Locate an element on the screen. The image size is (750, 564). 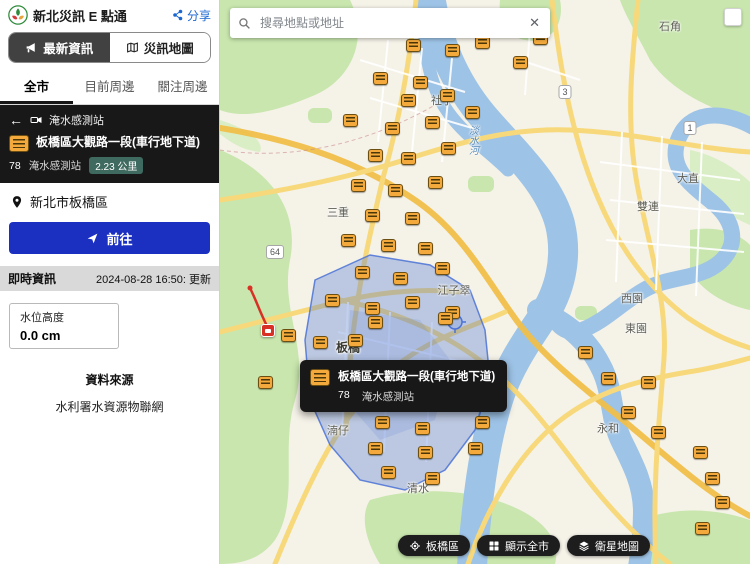
tab-disaster-map: 災訊地圖 is located at coordinates (159, 47).